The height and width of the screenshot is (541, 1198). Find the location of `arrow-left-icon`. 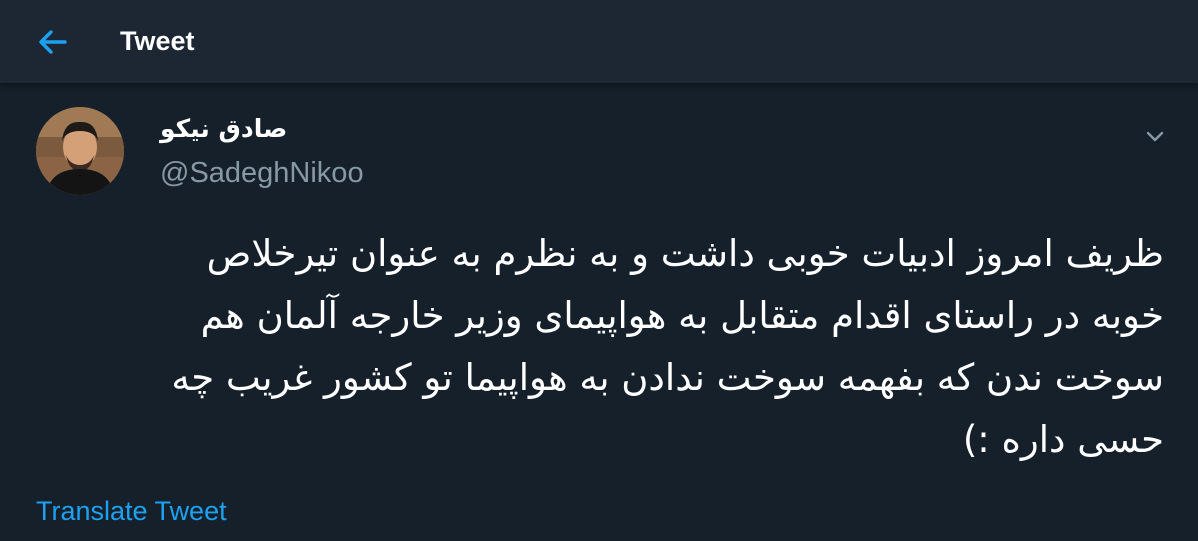

arrow-left-icon is located at coordinates (53, 42).